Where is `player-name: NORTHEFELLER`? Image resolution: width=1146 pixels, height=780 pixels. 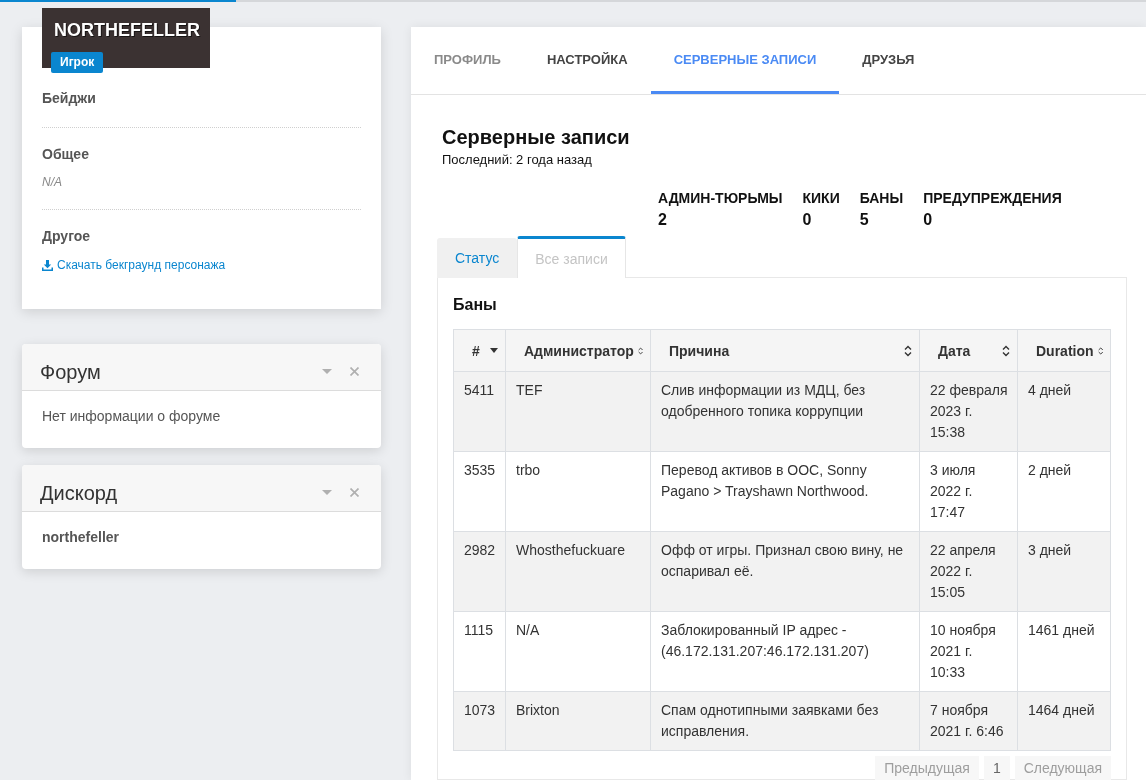
player-name: NORTHEFELLER is located at coordinates (127, 30).